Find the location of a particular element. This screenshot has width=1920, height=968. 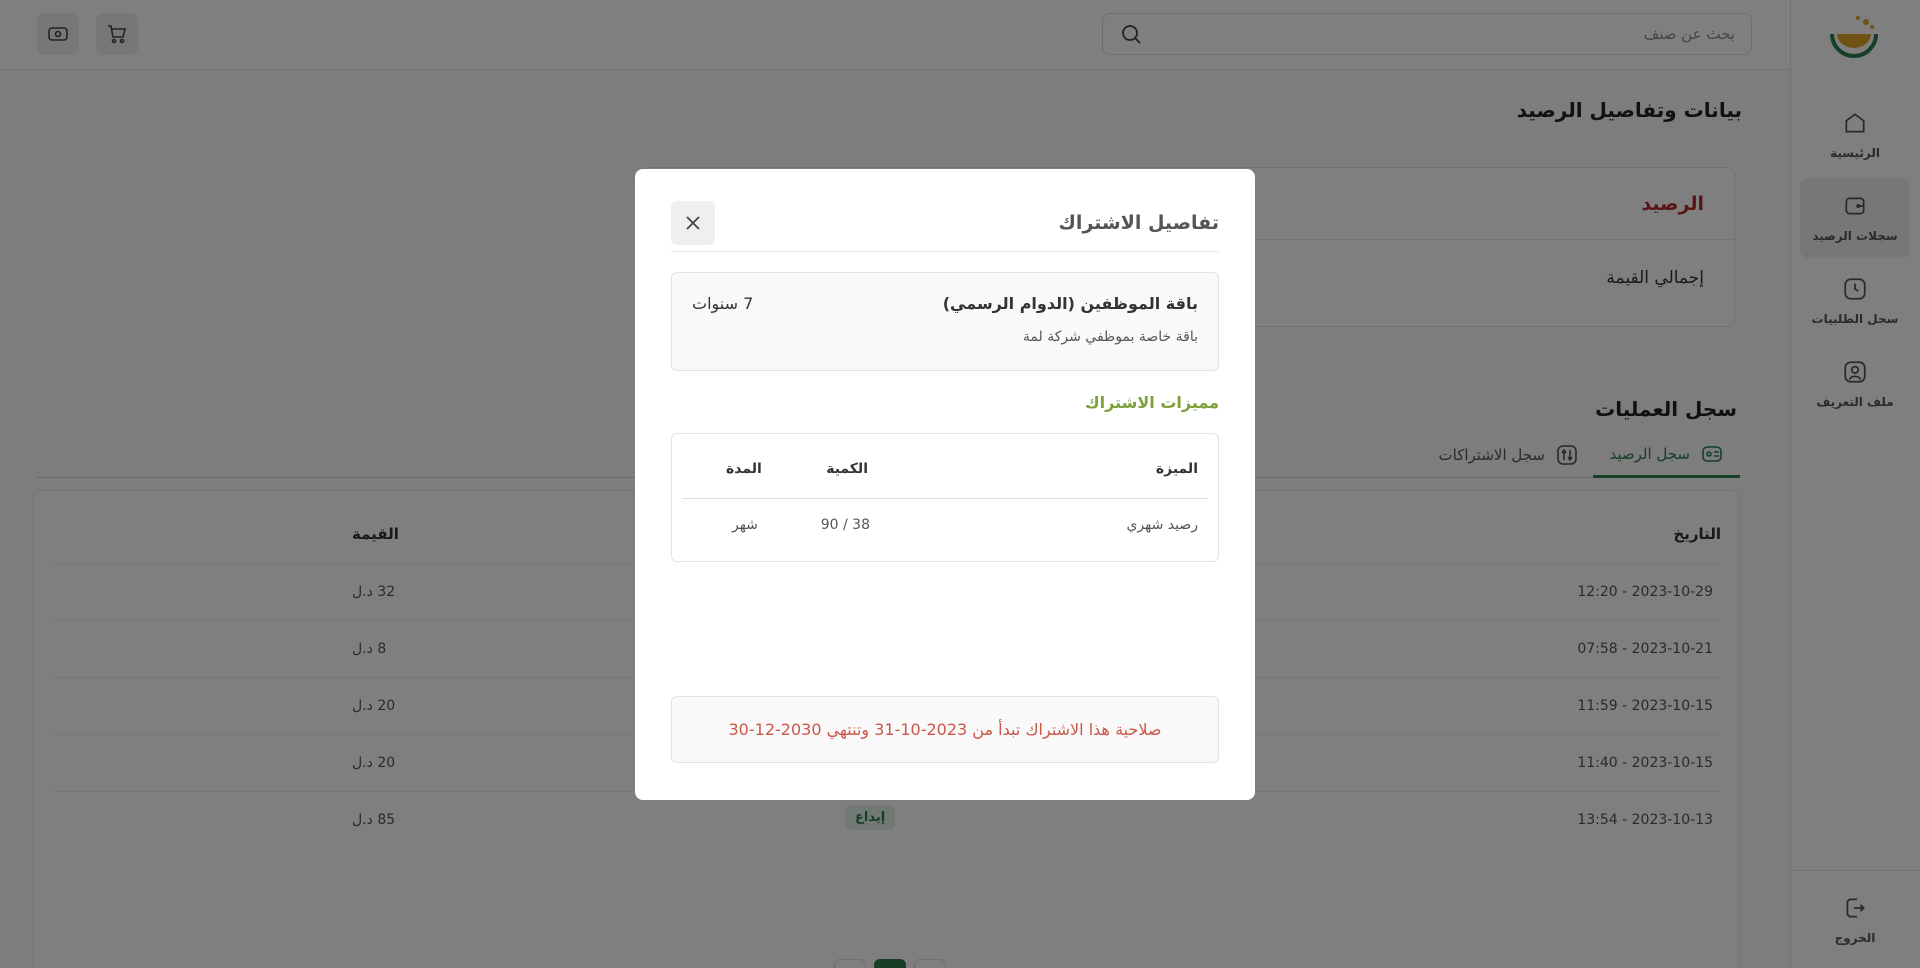

close-icon is located at coordinates (693, 223).